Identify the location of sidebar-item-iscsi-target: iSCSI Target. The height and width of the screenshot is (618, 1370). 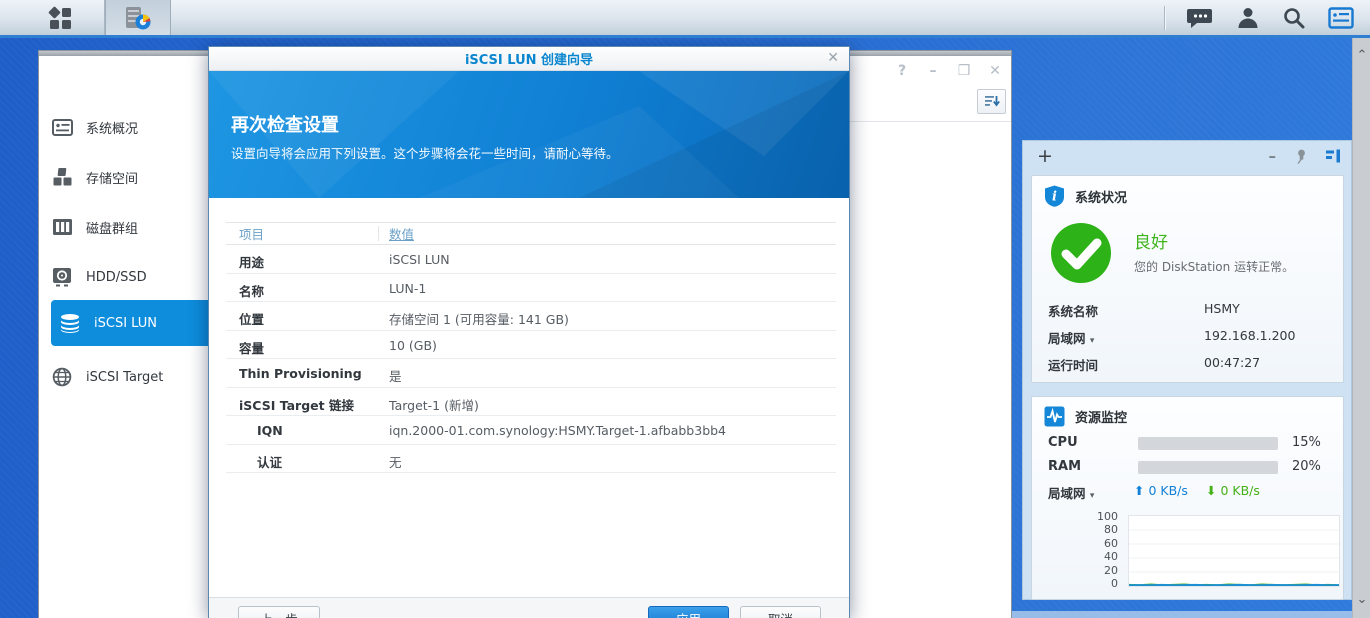
(136, 377).